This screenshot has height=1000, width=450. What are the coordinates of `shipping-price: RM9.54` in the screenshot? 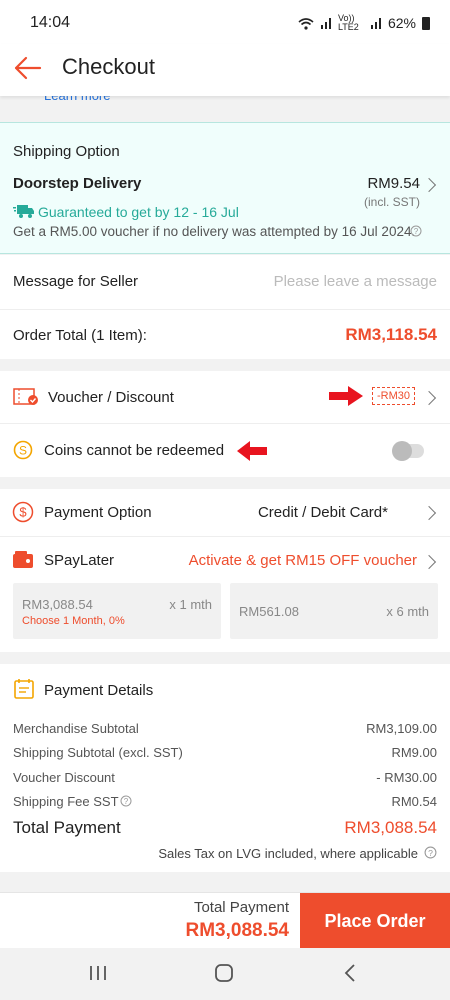 It's located at (393, 183).